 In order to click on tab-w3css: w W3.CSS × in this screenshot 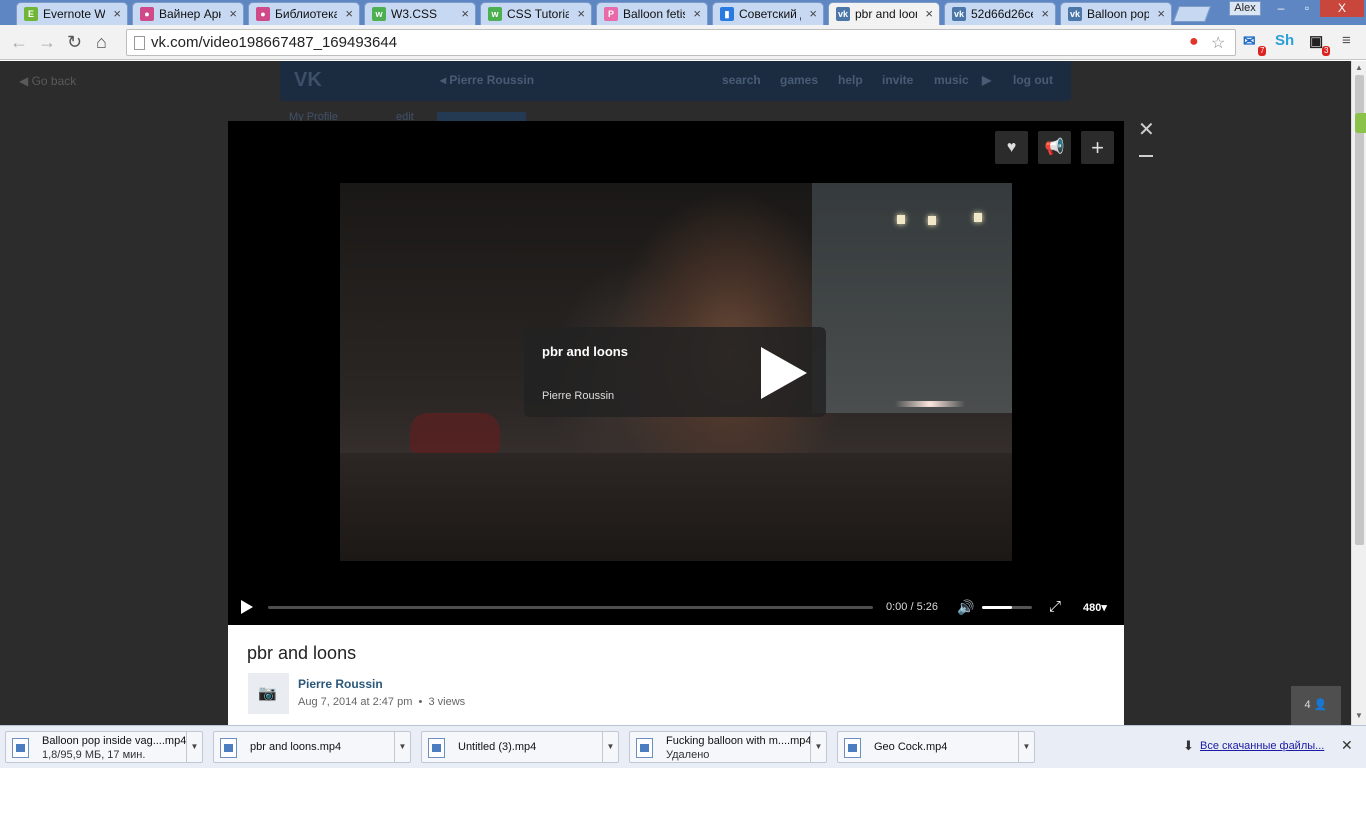, I will do `click(420, 13)`.